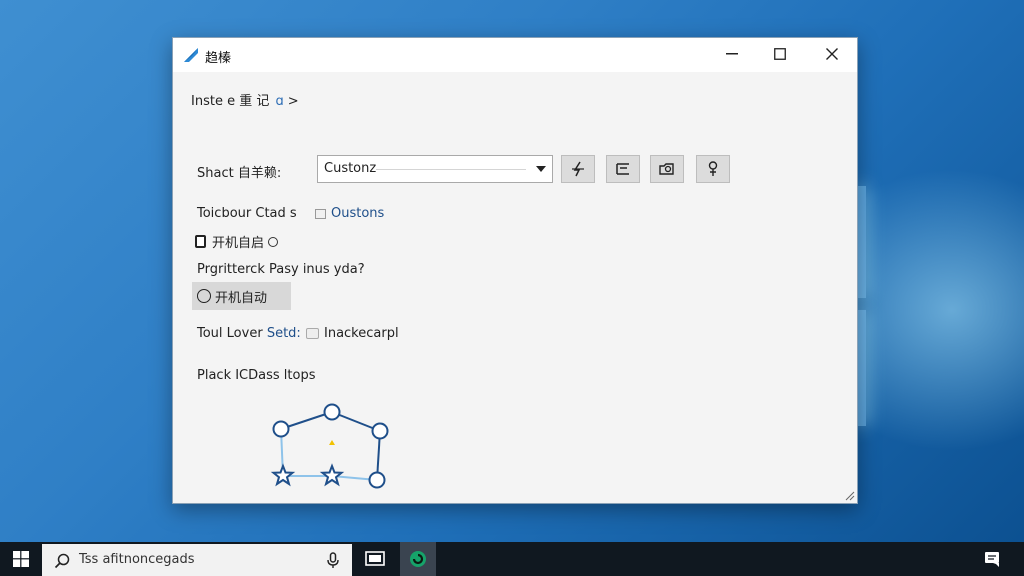 This screenshot has width=1024, height=576. I want to click on tool-value-text: Inackecarpl, so click(361, 333).